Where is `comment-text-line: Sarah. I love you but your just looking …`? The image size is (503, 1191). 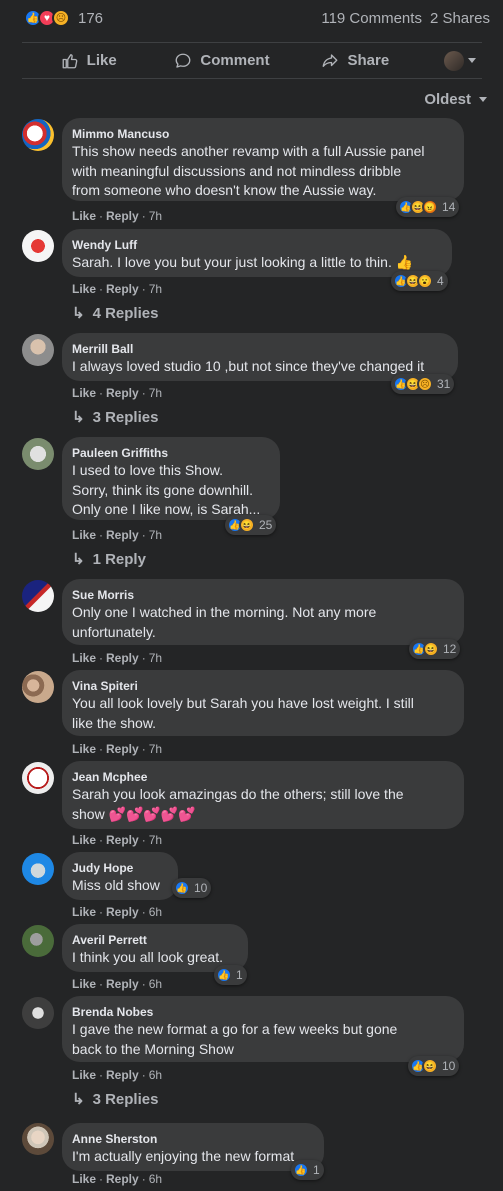
comment-text-line: Sarah. I love you but your just looking … is located at coordinates (243, 262).